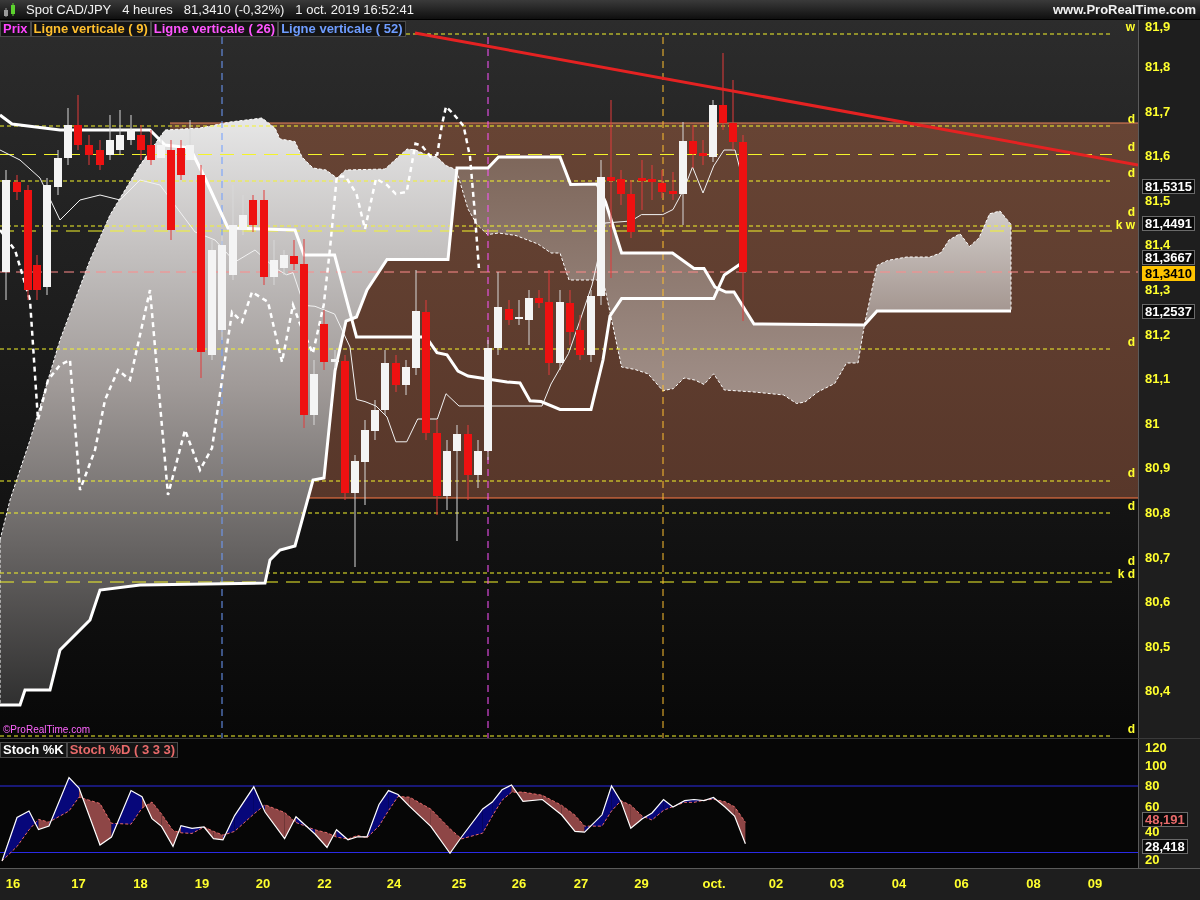 This screenshot has width=1200, height=900. Describe the element at coordinates (33, 750) in the screenshot. I see `indicator-label: Stoch %K` at that location.